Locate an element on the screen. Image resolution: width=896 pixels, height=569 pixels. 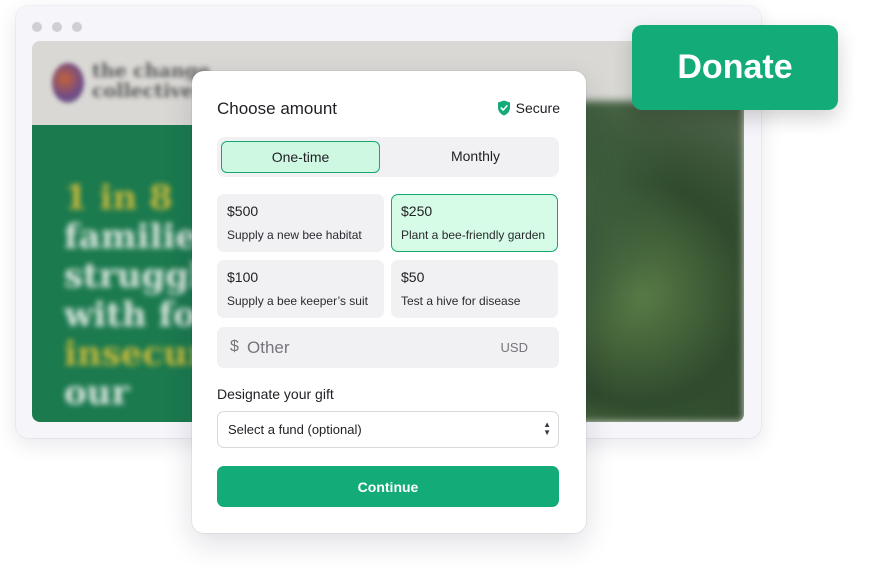
frequency-toggle: One-time Monthly is located at coordinates (388, 157).